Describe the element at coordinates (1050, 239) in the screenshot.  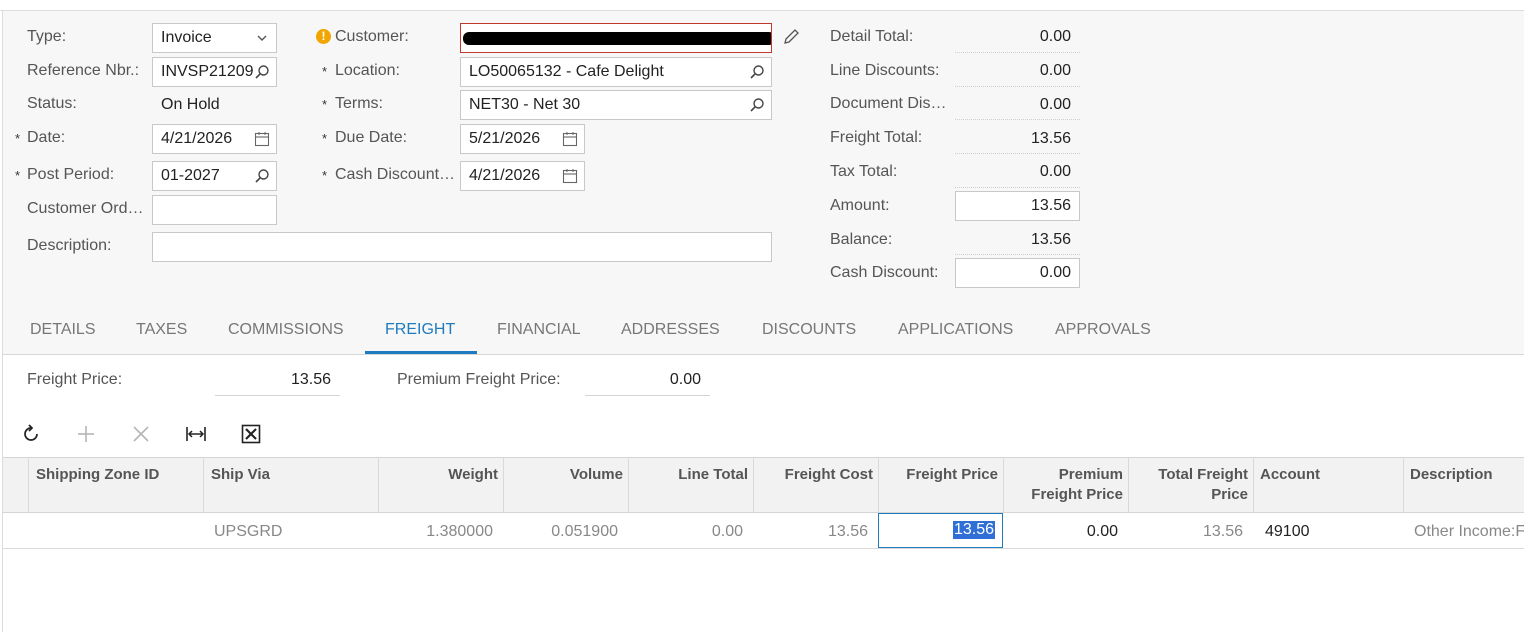
I see `balance-value: 13.56` at that location.